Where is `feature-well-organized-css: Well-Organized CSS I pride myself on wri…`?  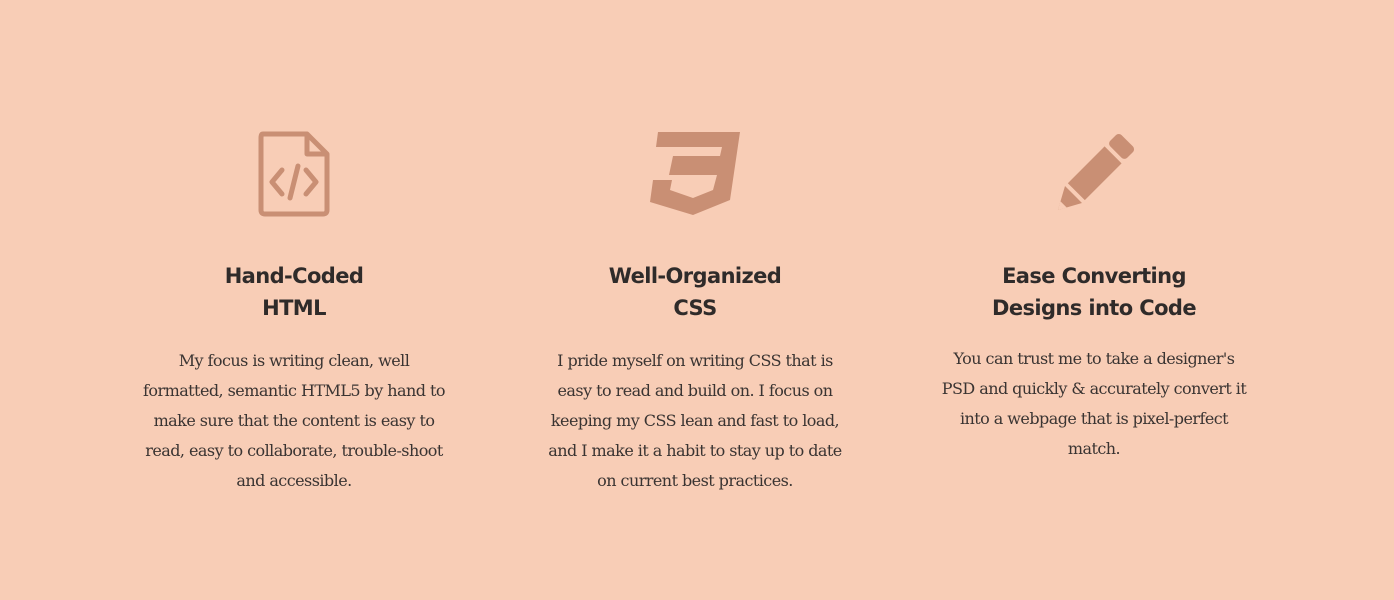
feature-well-organized-css: Well-Organized CSS I pride myself on wri… is located at coordinates (695, 313).